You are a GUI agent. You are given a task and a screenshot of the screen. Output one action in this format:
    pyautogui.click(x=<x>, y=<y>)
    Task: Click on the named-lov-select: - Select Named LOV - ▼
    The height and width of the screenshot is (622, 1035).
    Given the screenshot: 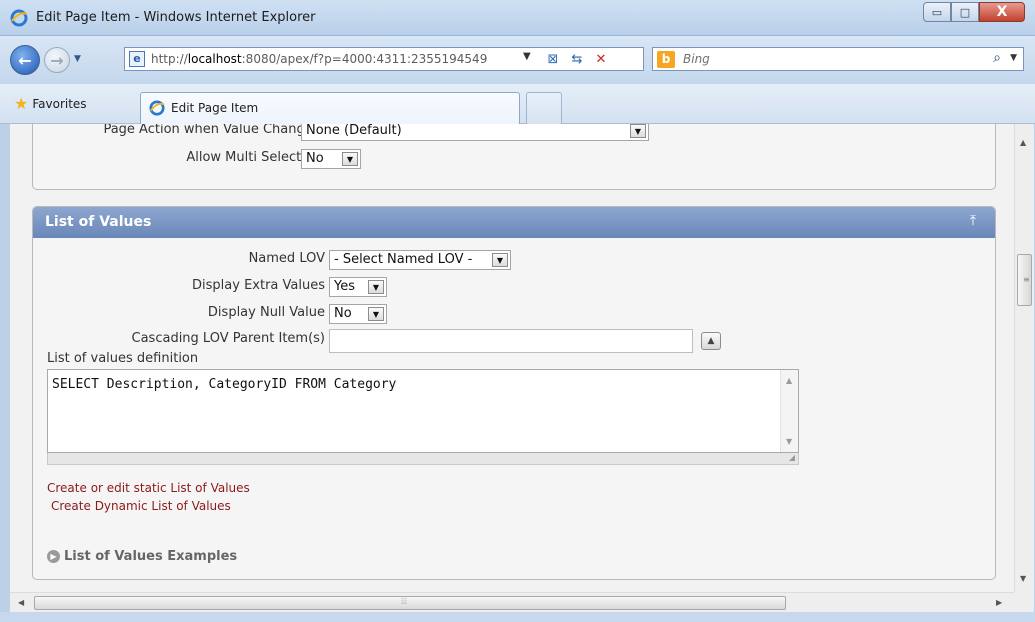 What is the action you would take?
    pyautogui.click(x=420, y=260)
    